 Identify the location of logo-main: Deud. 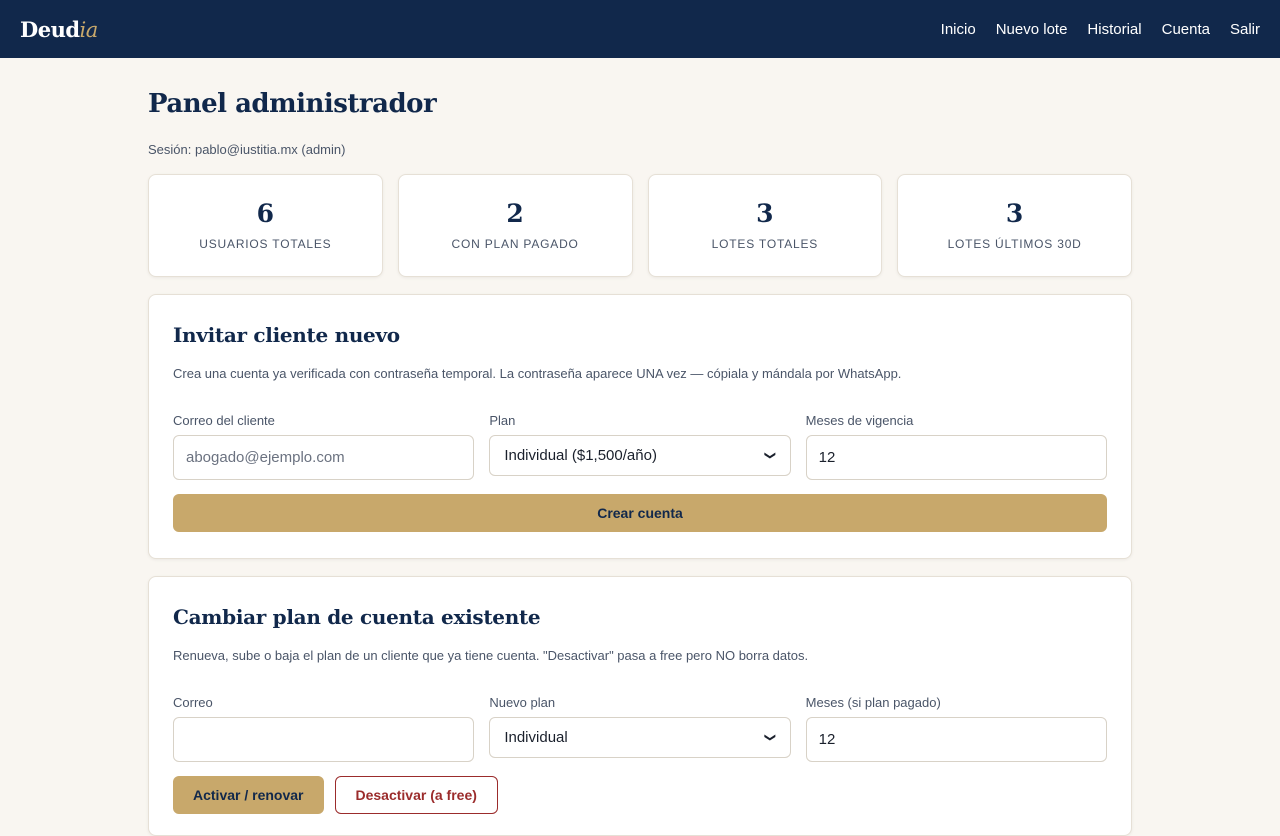
(50, 29).